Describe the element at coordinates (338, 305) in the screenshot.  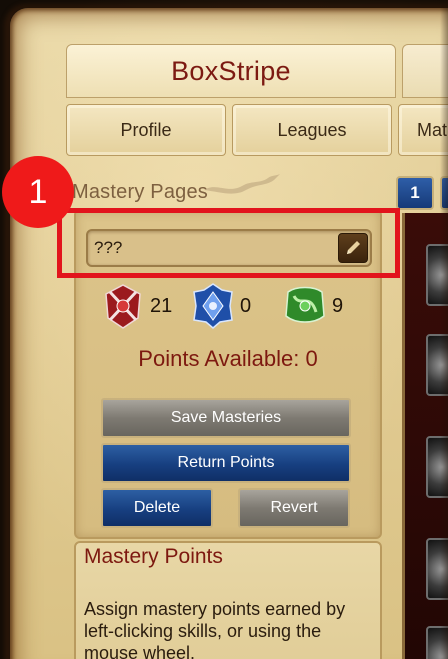
I see `utility-points-count: 9` at that location.